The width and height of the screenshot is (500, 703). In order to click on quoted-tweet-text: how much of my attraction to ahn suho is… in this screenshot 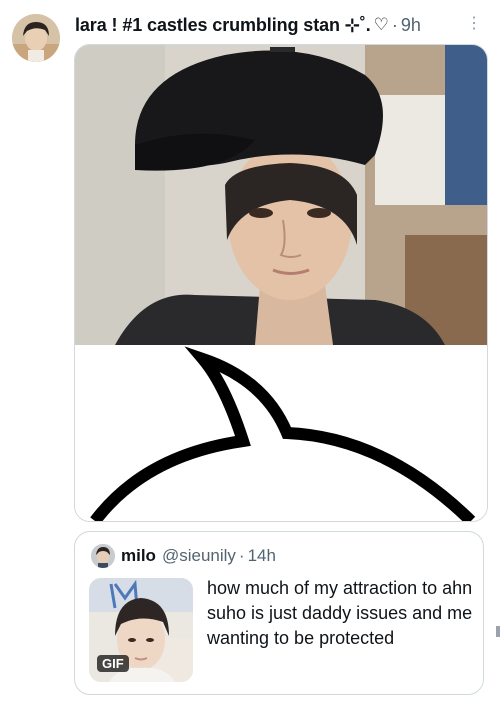, I will do `click(340, 613)`.